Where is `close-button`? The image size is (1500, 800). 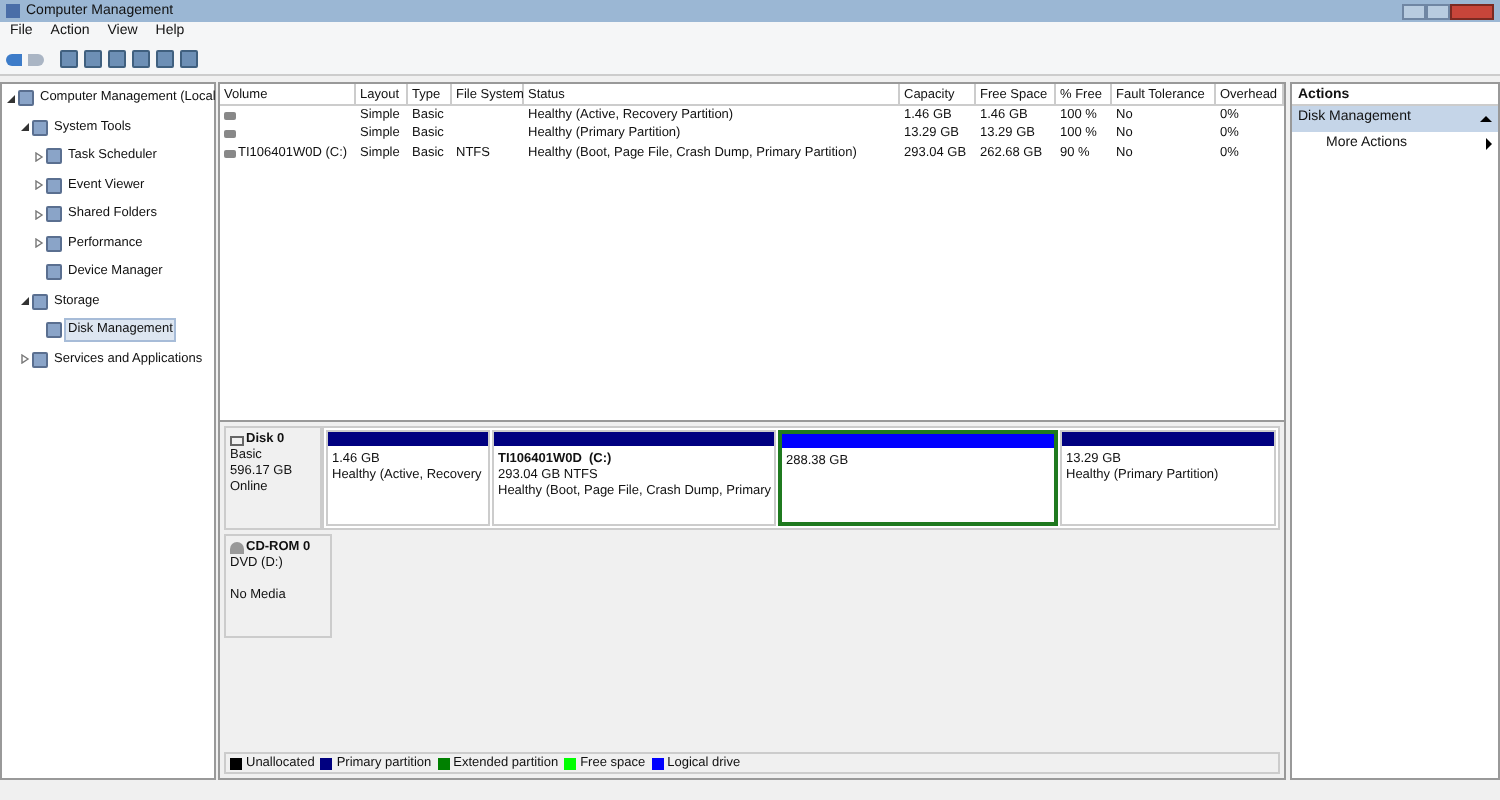
close-button is located at coordinates (1472, 11).